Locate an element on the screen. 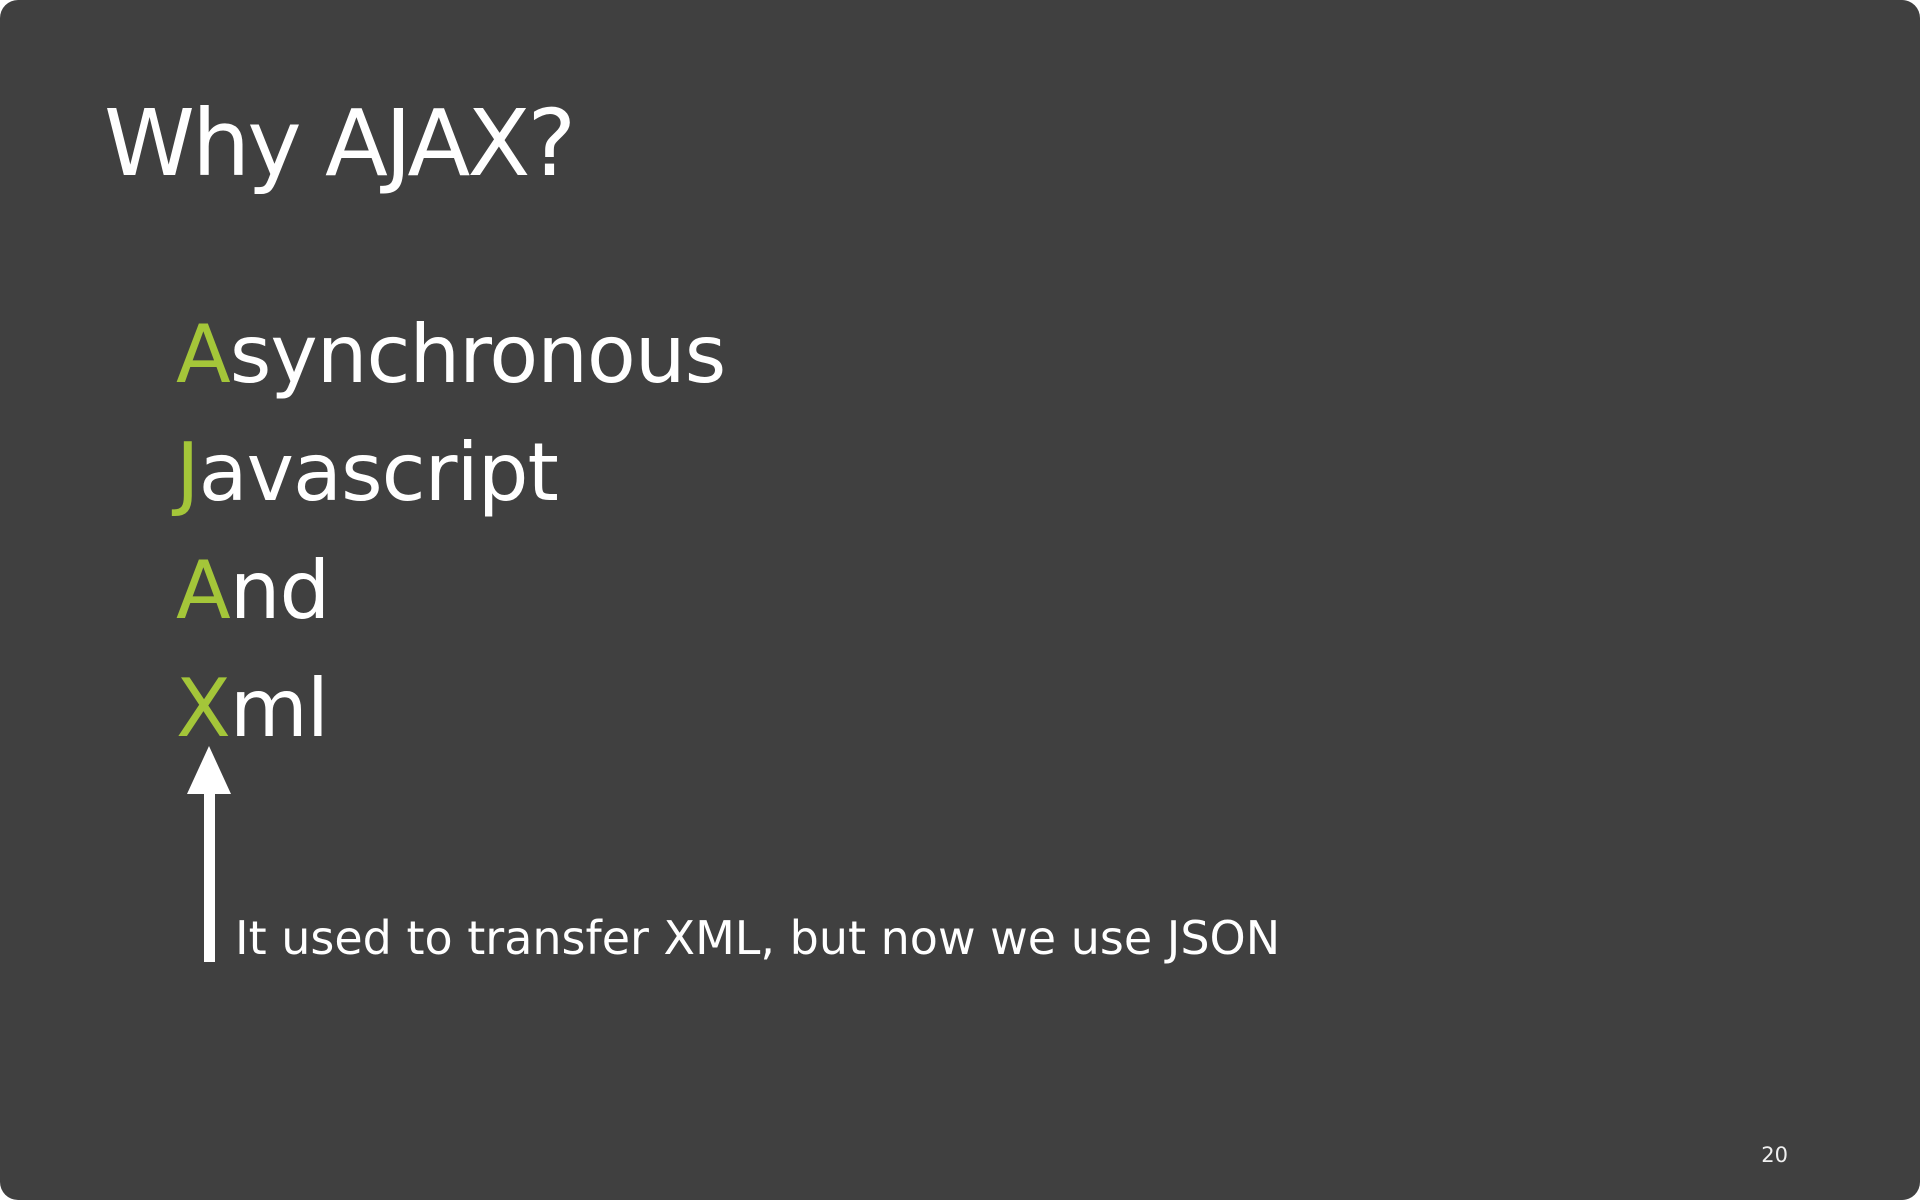 The image size is (1920, 1200). acronym-item-asynchronous: Asynchronous is located at coordinates (451, 355).